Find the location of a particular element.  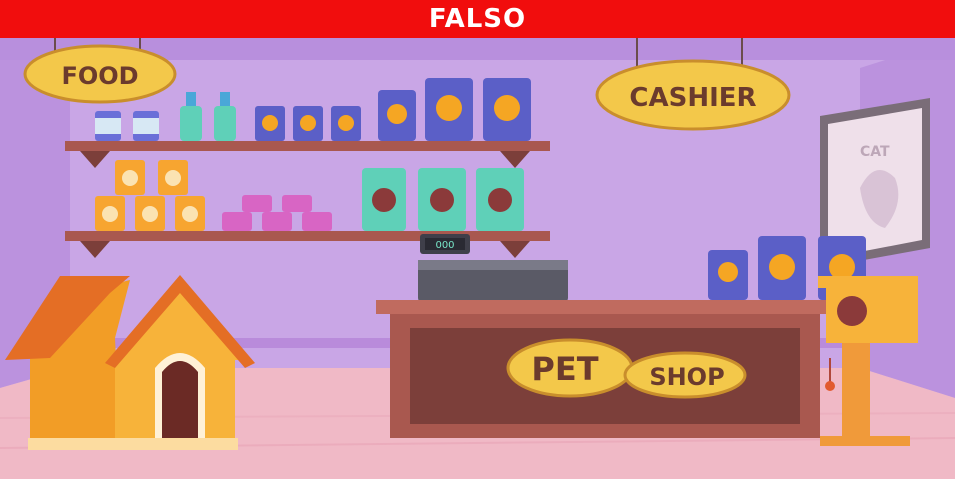

food-sign-label: FOOD is located at coordinates (99, 76).